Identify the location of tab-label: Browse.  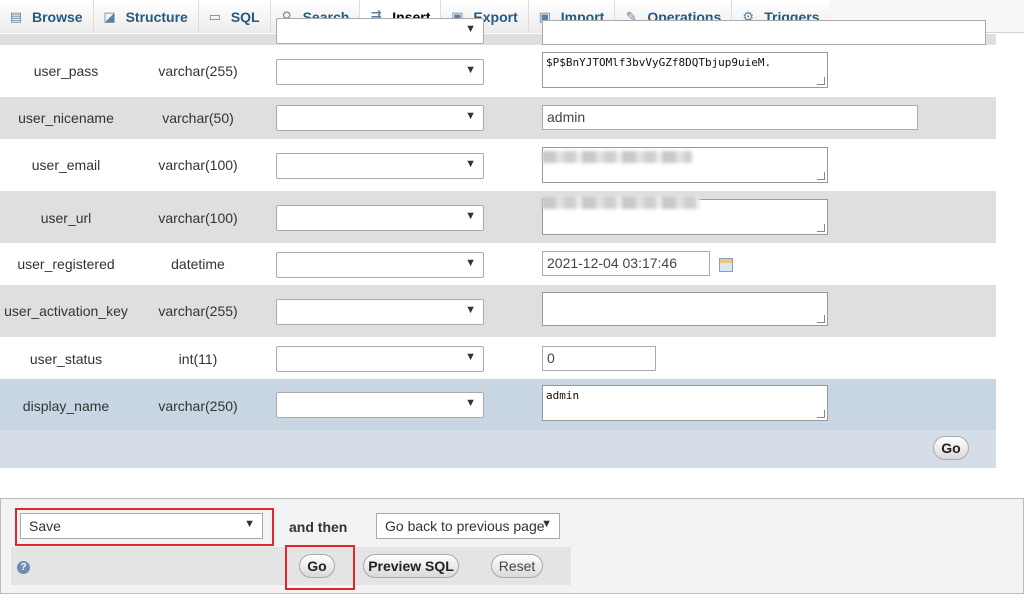
(57, 16).